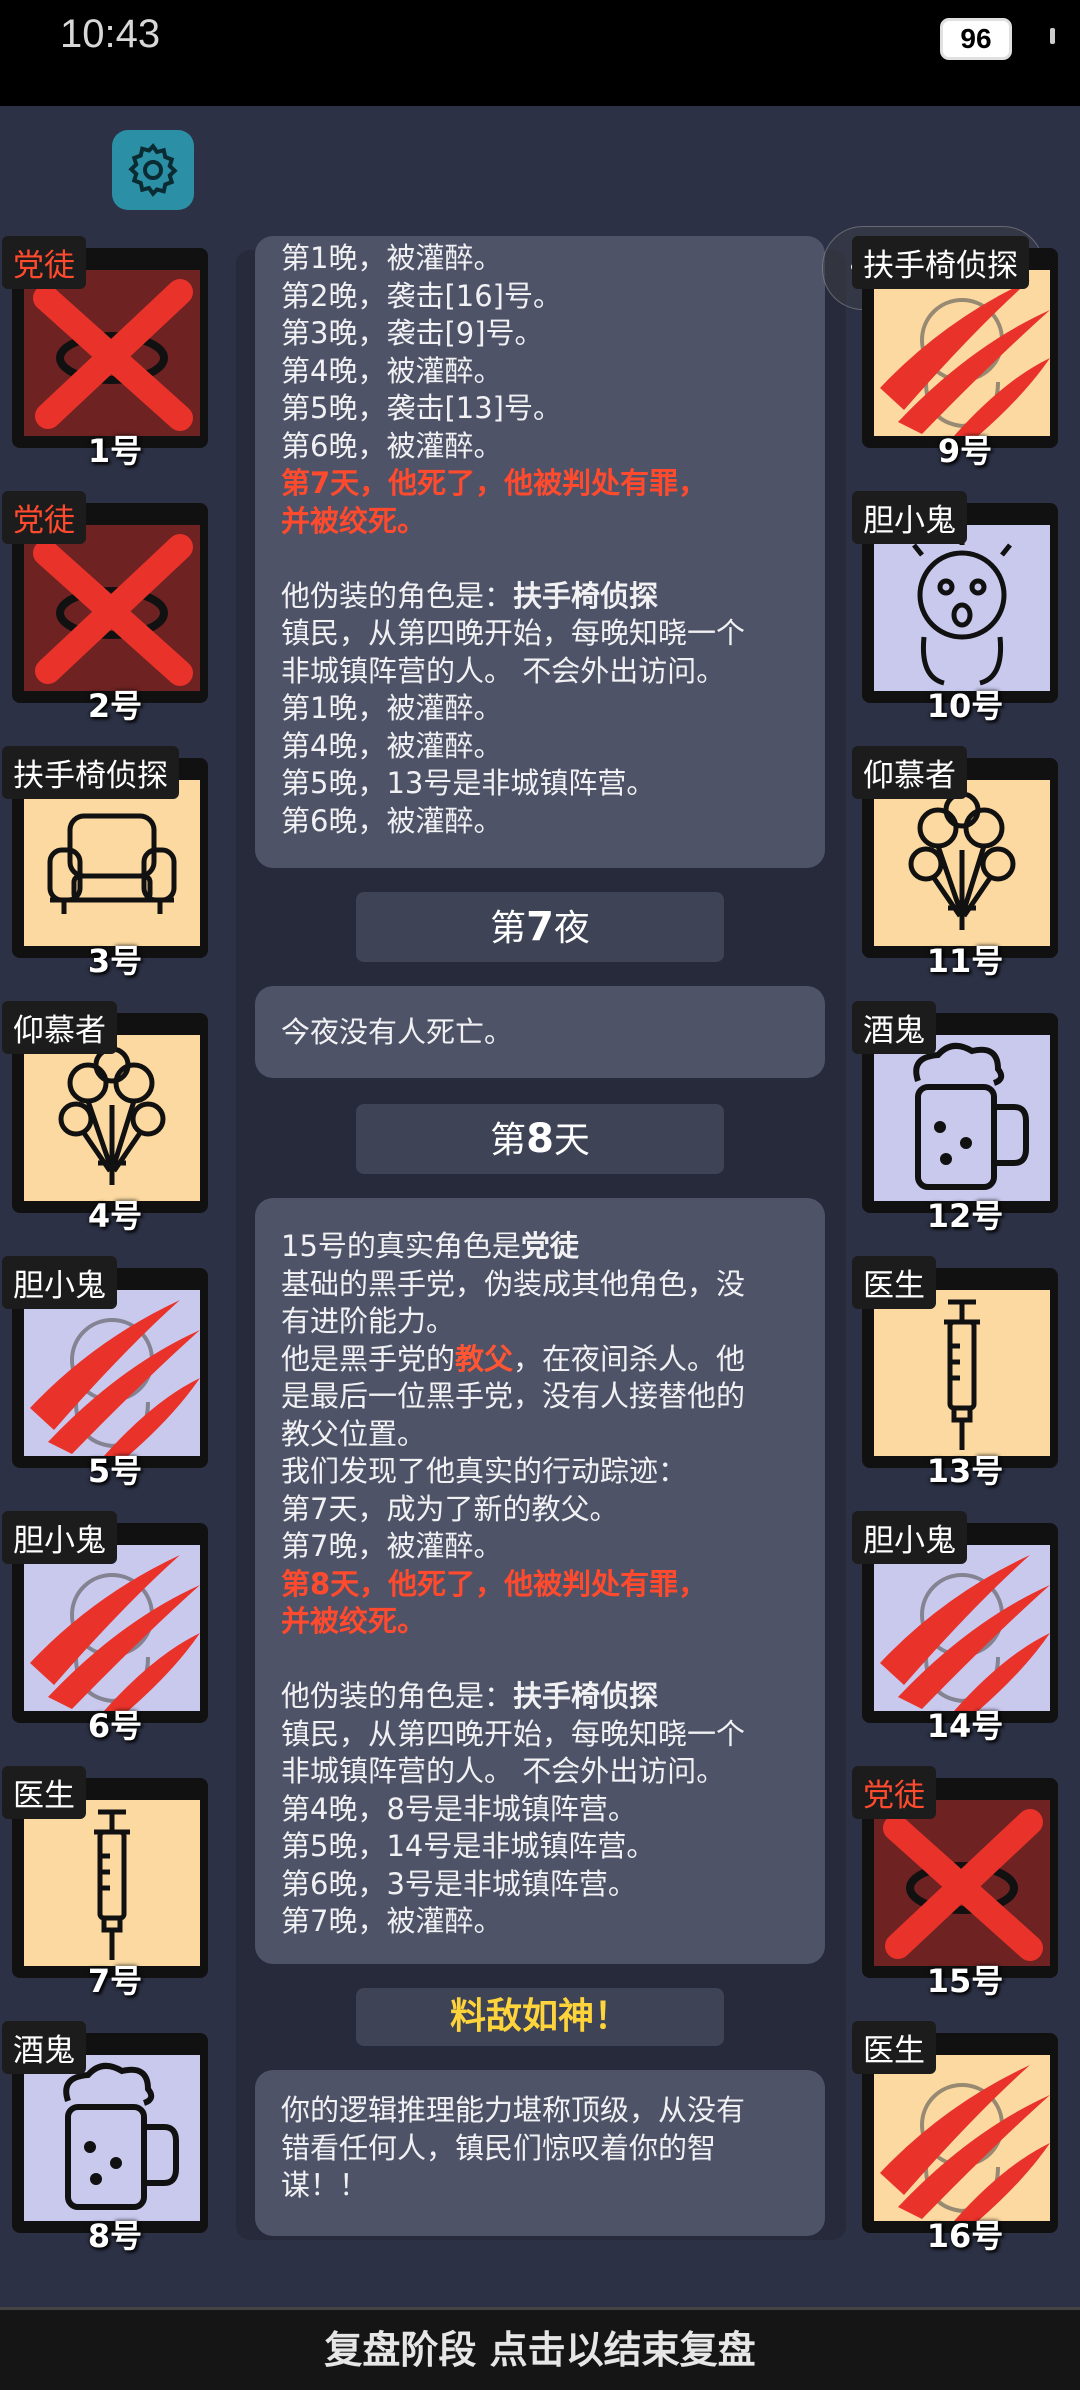  I want to click on player-seat-4号: 仰慕者 4号, so click(105, 1118).